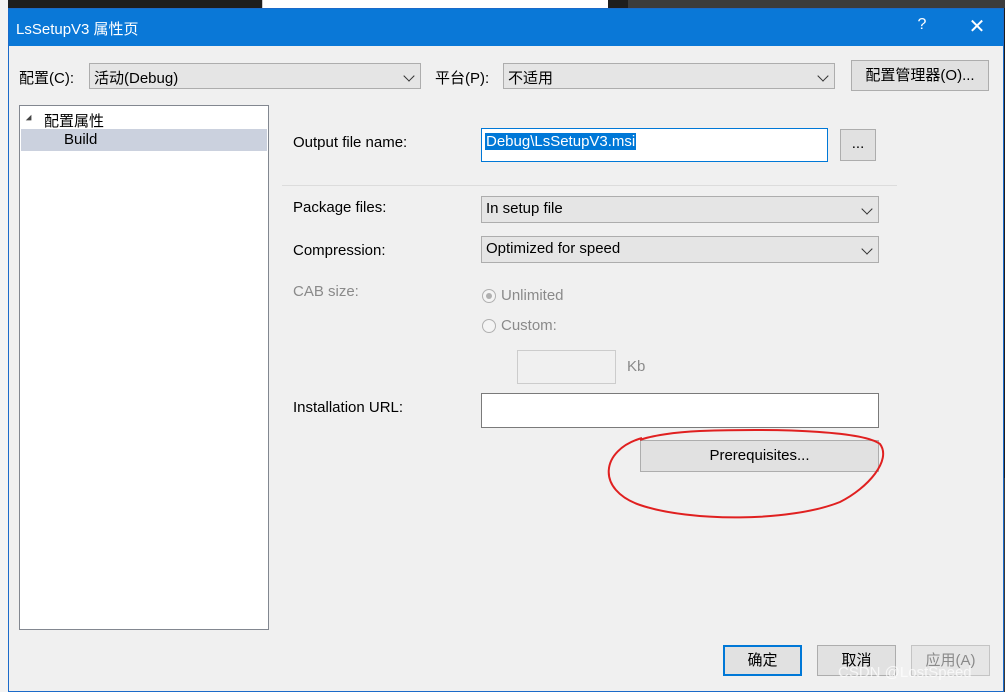 Image resolution: width=1005 pixels, height=692 pixels. I want to click on watermark-text: CSDN @LostSpeed, so click(905, 672).